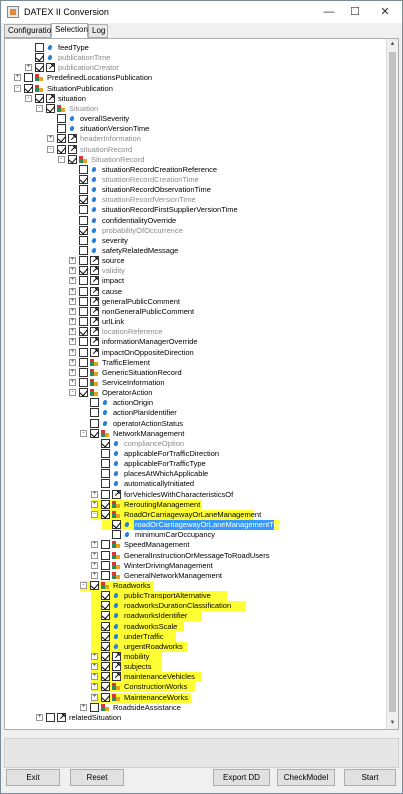 This screenshot has height=794, width=403. Describe the element at coordinates (370, 777) in the screenshot. I see `start-button: Start` at that location.